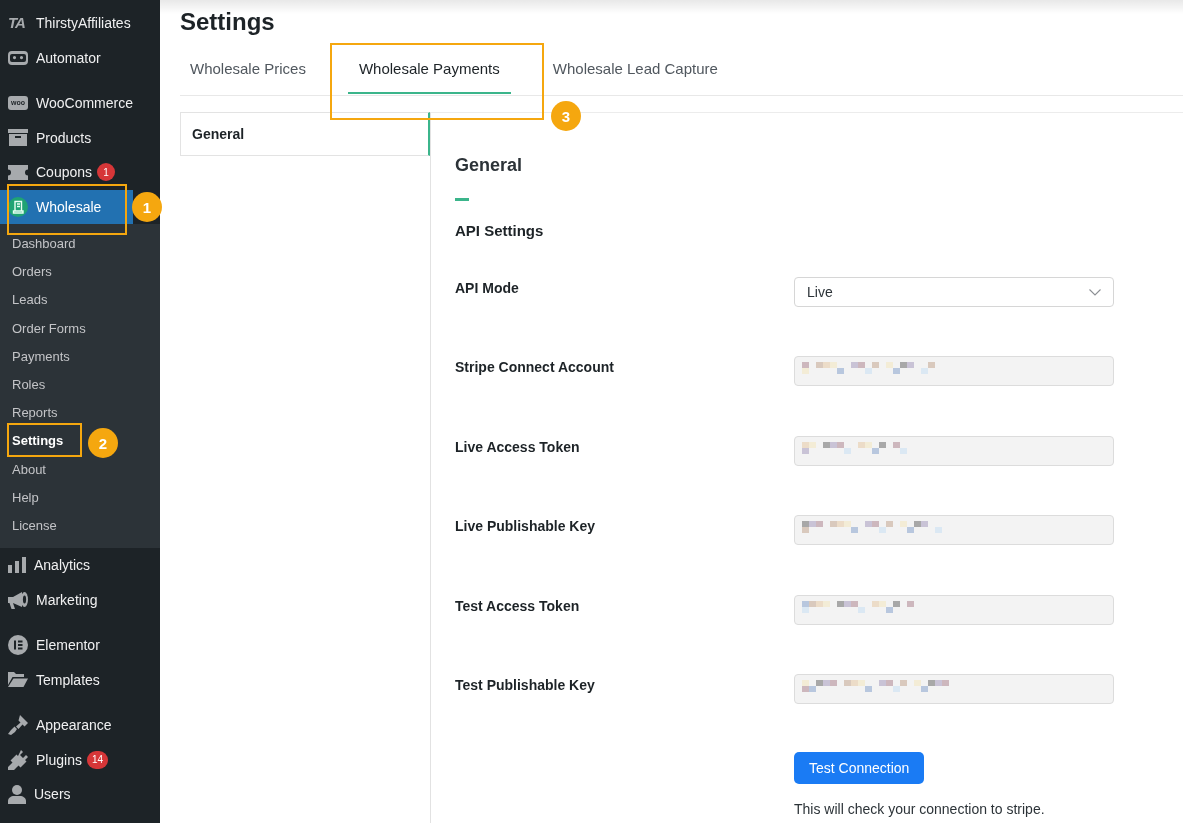  What do you see at coordinates (17, 794) in the screenshot?
I see `person-icon` at bounding box center [17, 794].